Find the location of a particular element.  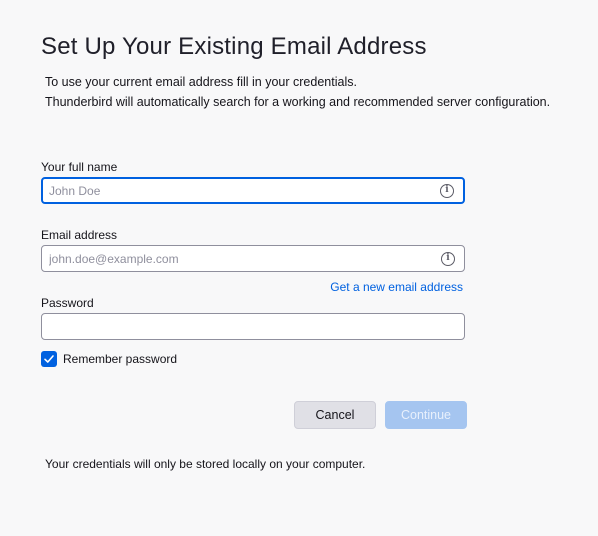

email-input is located at coordinates (253, 258).